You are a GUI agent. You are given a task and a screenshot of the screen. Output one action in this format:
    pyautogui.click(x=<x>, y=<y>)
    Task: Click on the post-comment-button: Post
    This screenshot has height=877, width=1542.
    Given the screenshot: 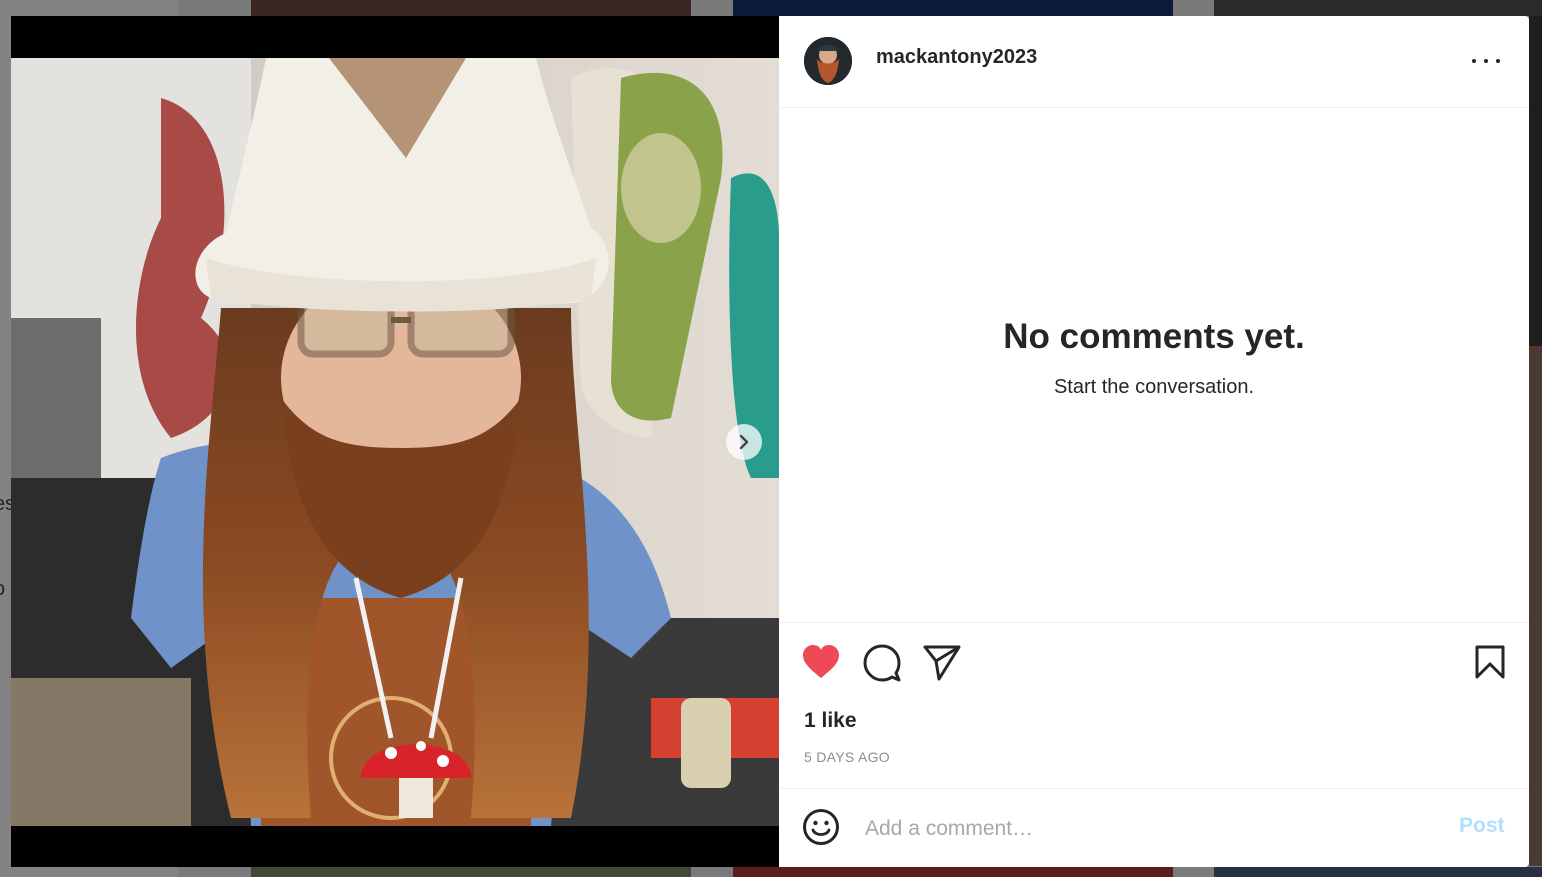 What is the action you would take?
    pyautogui.click(x=1482, y=826)
    